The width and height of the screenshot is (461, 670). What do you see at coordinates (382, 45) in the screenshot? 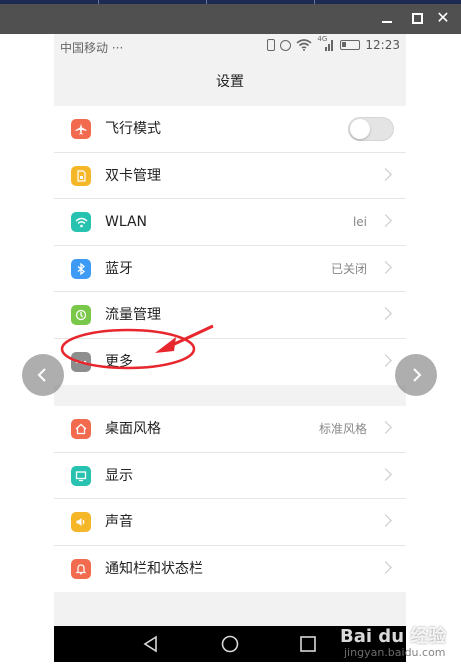
I see `status-time: 12:23` at bounding box center [382, 45].